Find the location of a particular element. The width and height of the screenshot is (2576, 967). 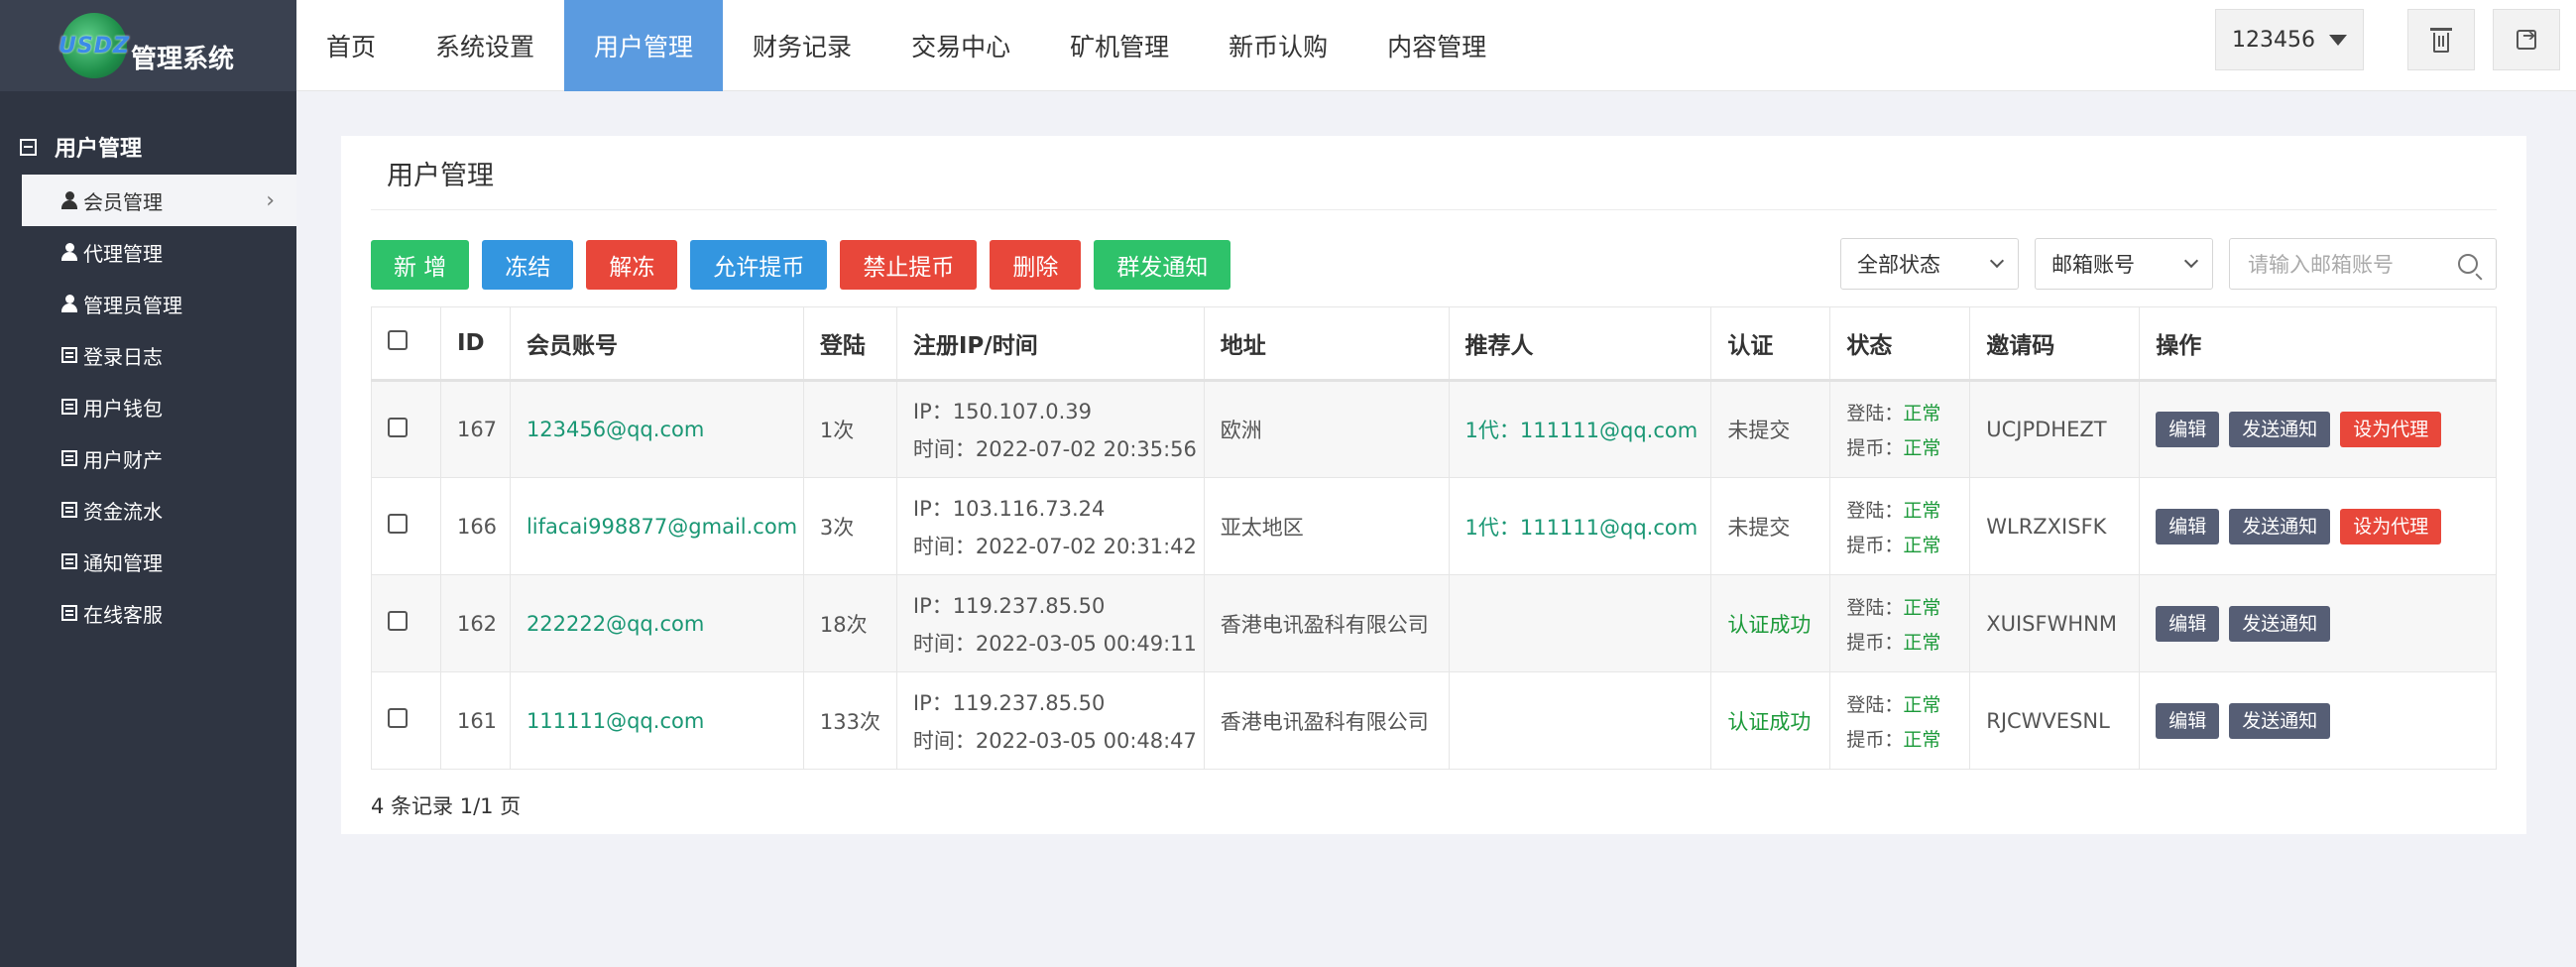

logout-button is located at coordinates (2526, 39).